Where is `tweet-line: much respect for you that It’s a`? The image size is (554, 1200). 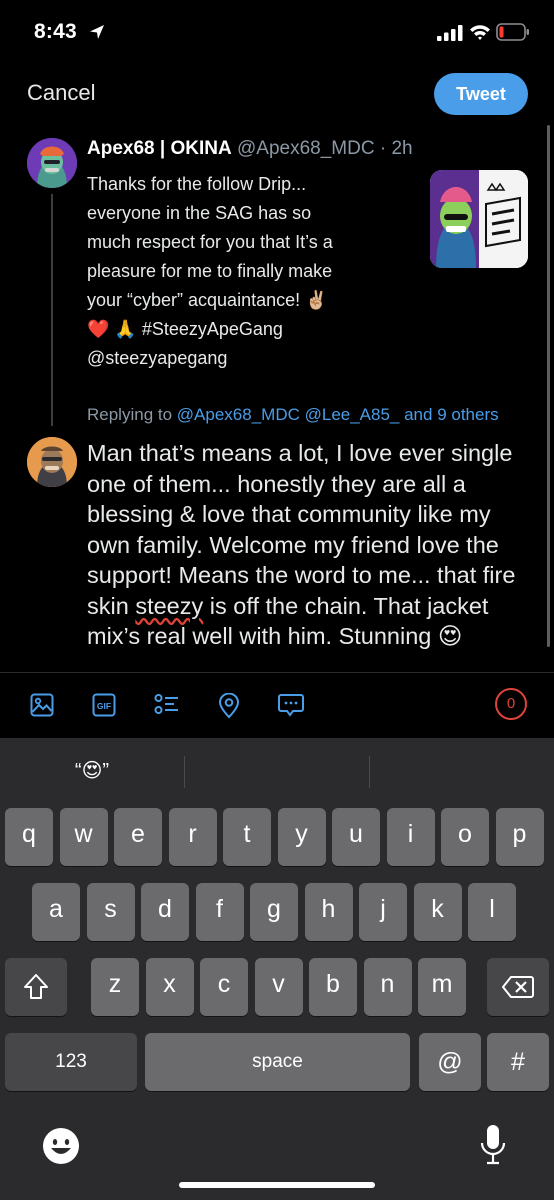 tweet-line: much respect for you that It’s a is located at coordinates (210, 242).